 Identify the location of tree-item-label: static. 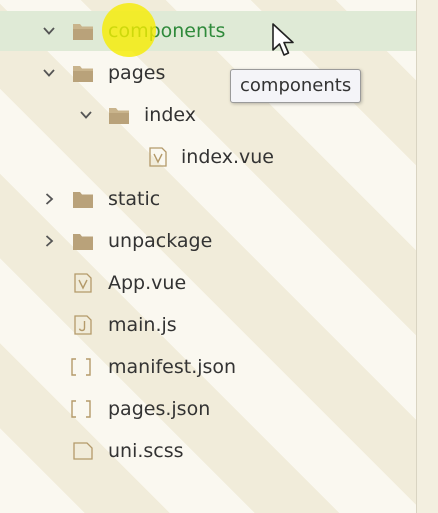
(134, 199).